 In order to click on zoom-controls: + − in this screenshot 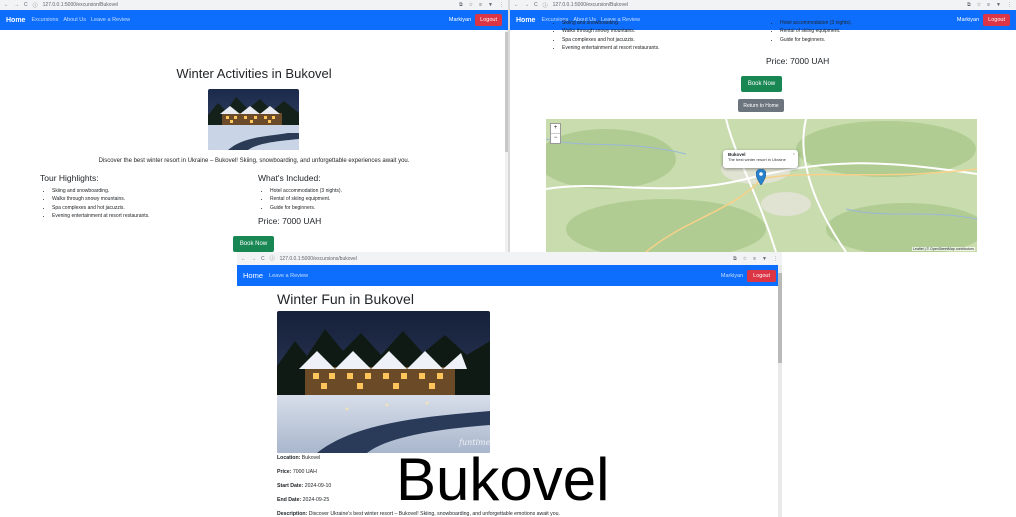, I will do `click(555, 133)`.